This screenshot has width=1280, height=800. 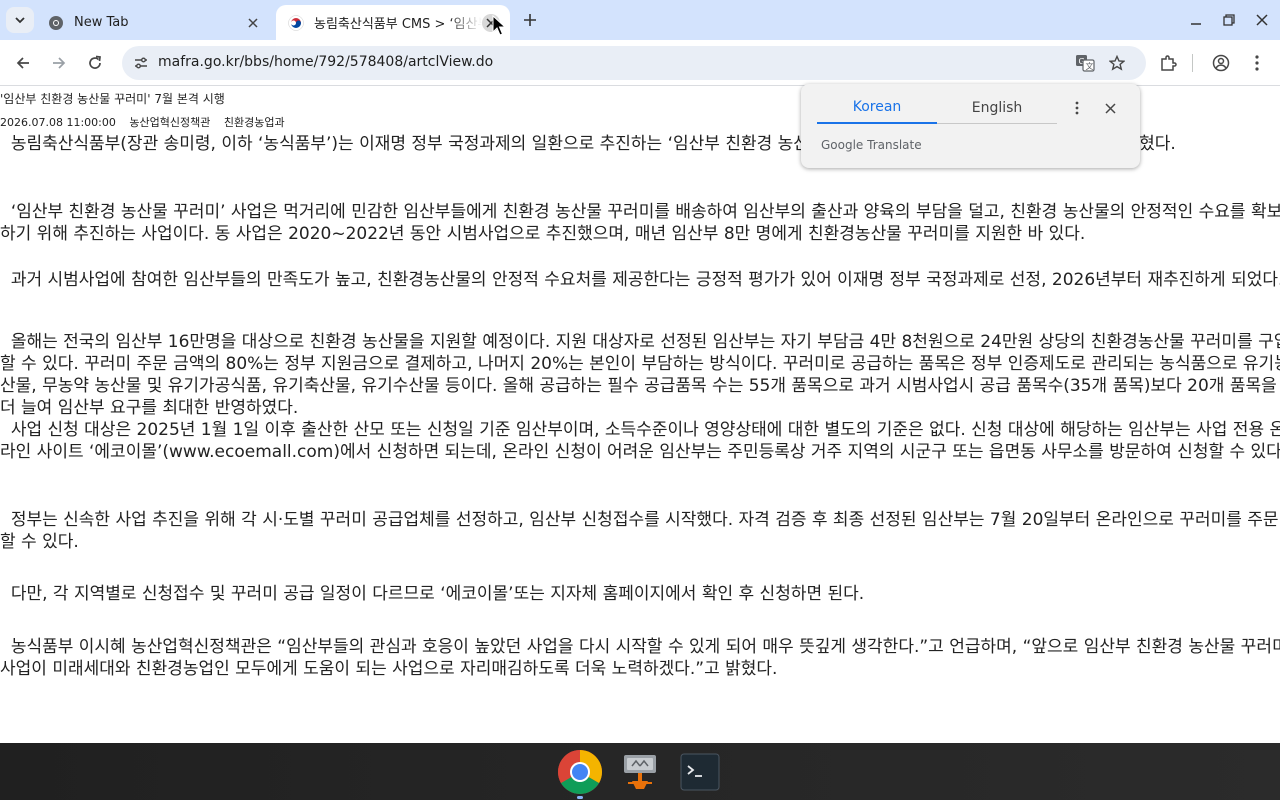 I want to click on account-icon, so click(x=1221, y=63).